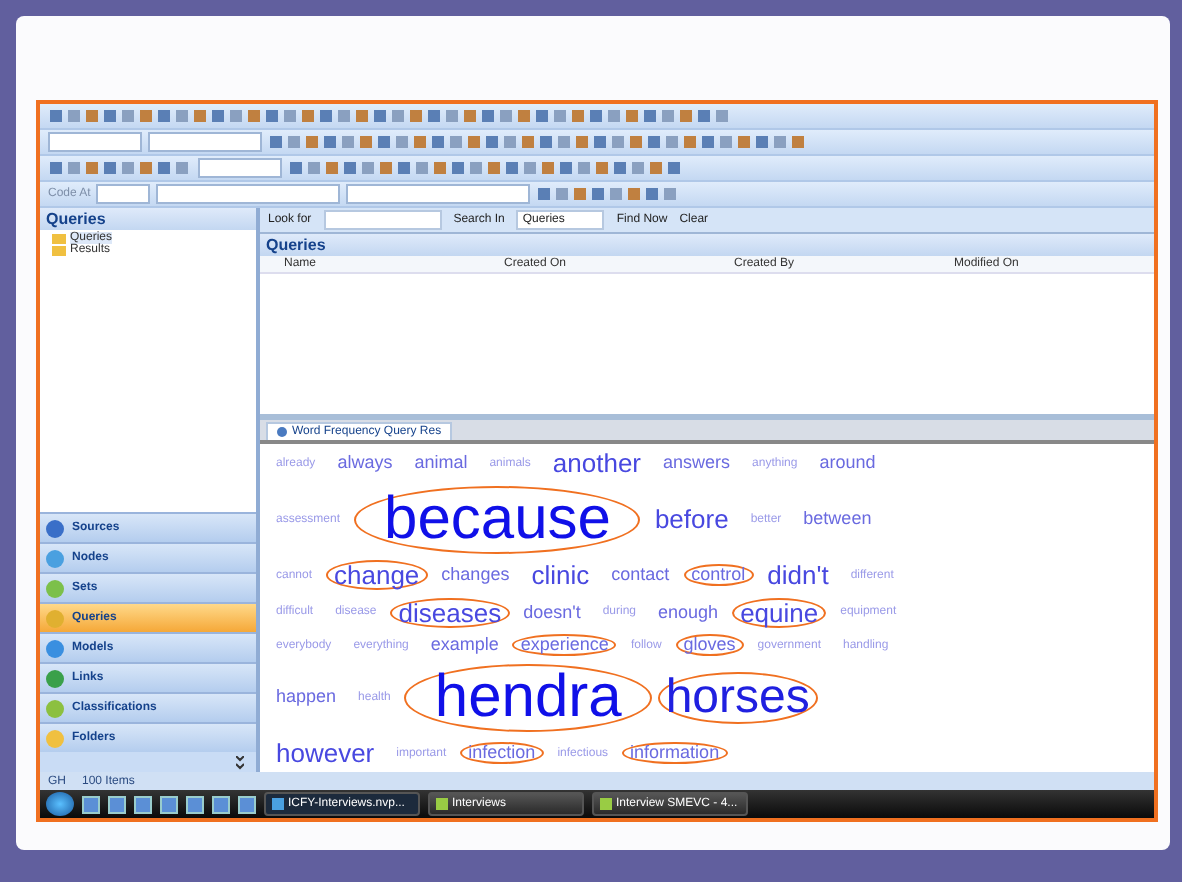 This screenshot has height=882, width=1182. I want to click on pane-title: Queries, so click(148, 219).